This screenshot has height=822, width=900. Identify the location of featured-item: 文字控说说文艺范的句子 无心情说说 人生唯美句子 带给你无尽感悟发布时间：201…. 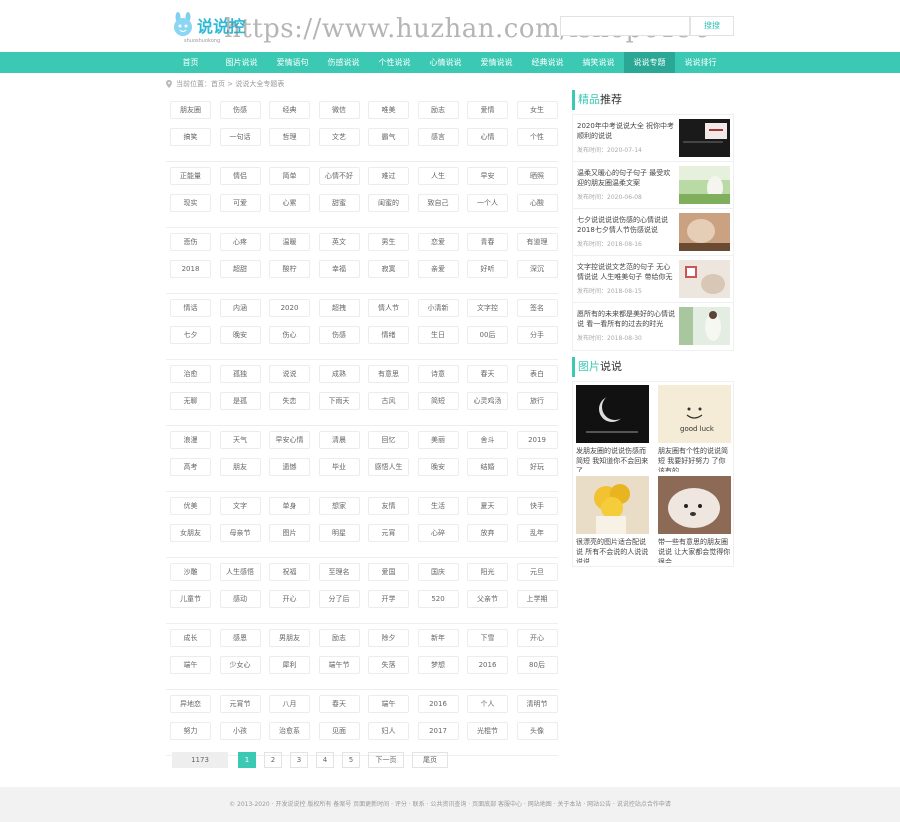
(653, 279).